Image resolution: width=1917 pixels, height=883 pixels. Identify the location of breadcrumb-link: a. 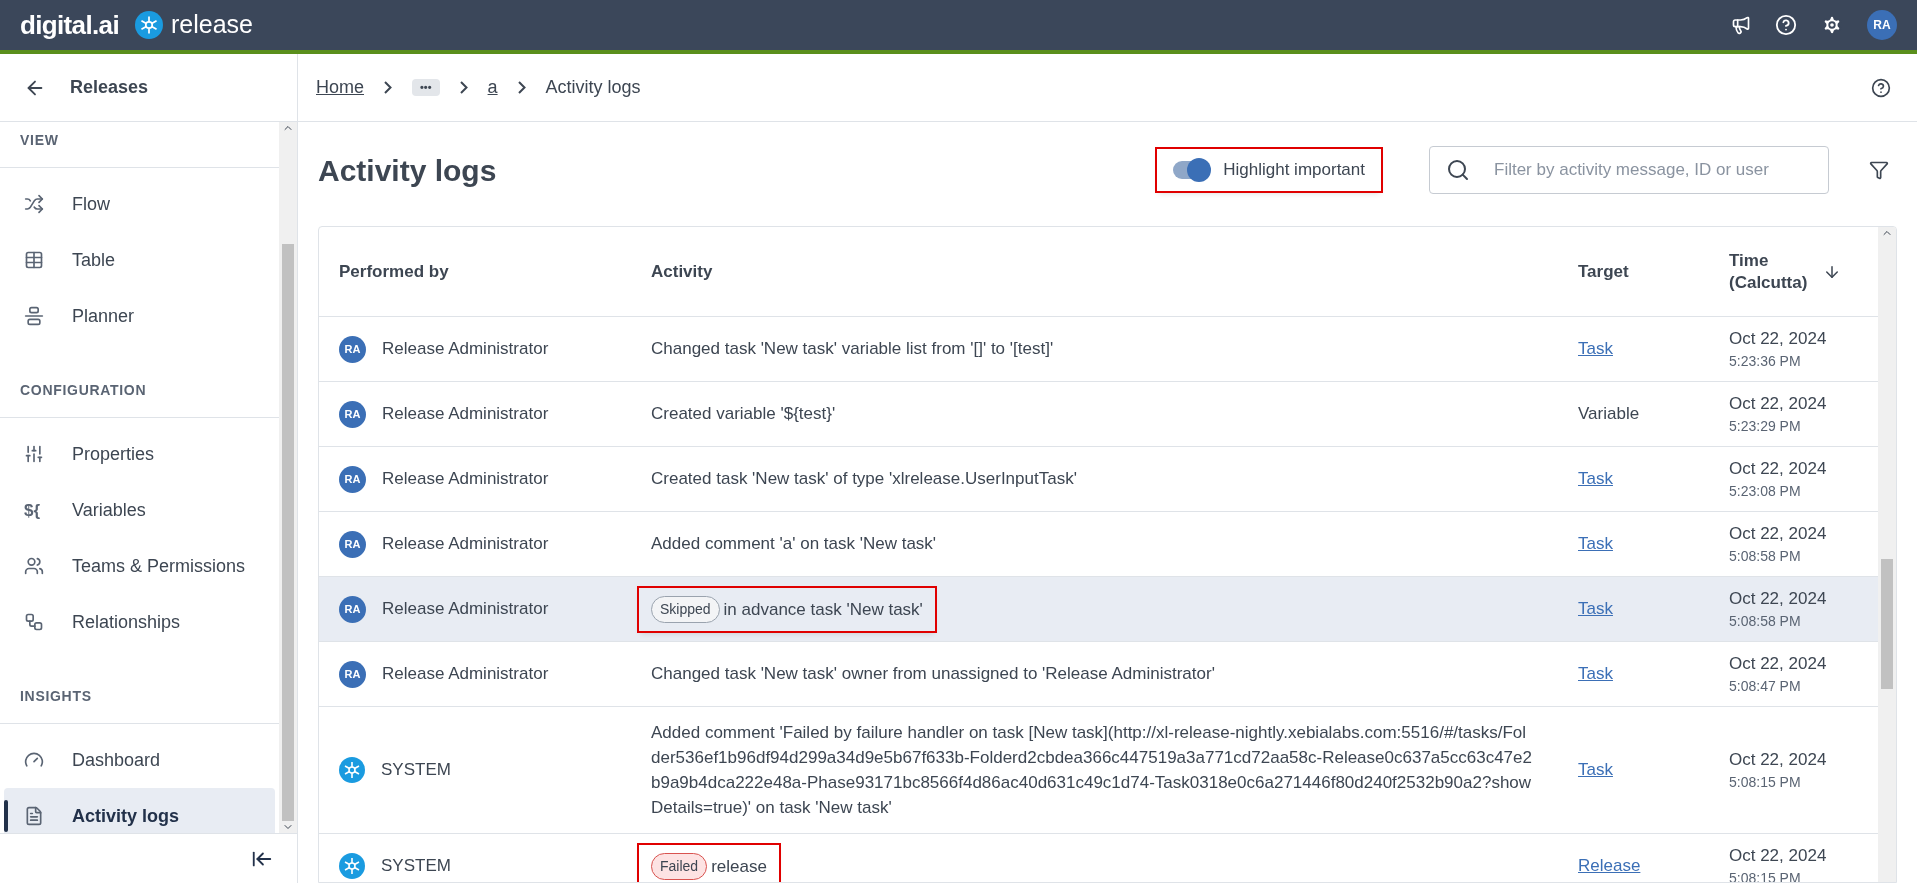
(492, 87).